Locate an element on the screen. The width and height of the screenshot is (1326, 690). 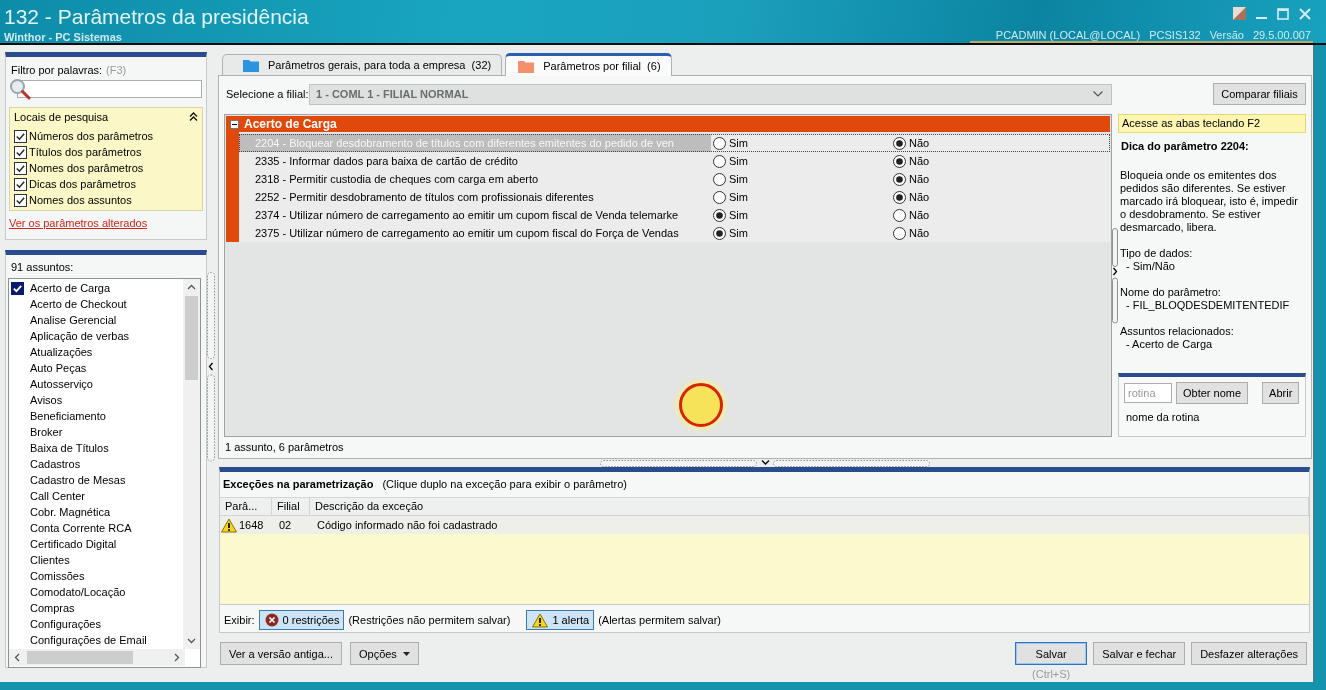
subject-item: Aplicação de verbas is located at coordinates (96, 336).